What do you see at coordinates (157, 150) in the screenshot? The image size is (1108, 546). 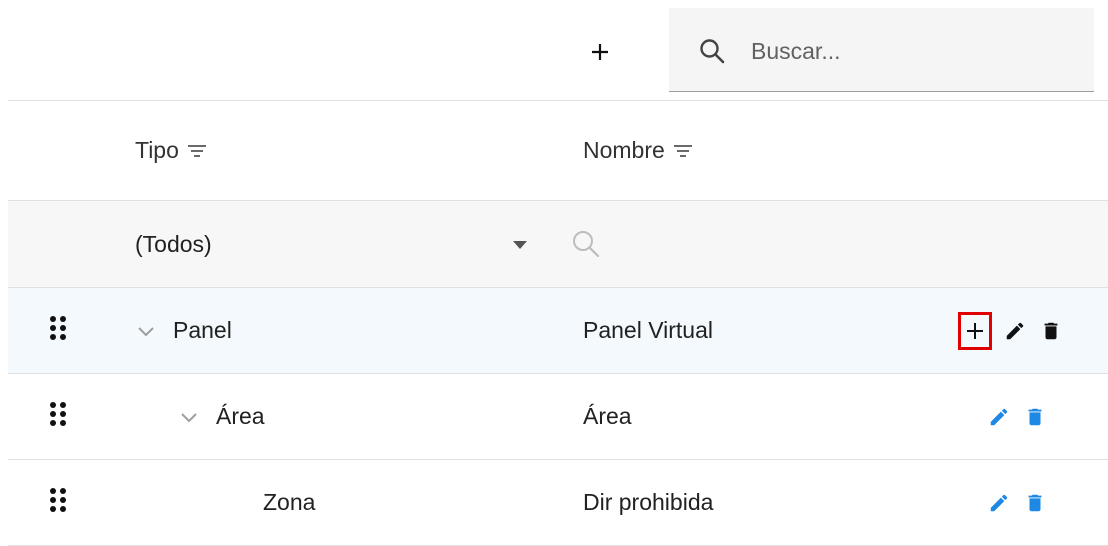 I see `column-header-label: Tipo` at bounding box center [157, 150].